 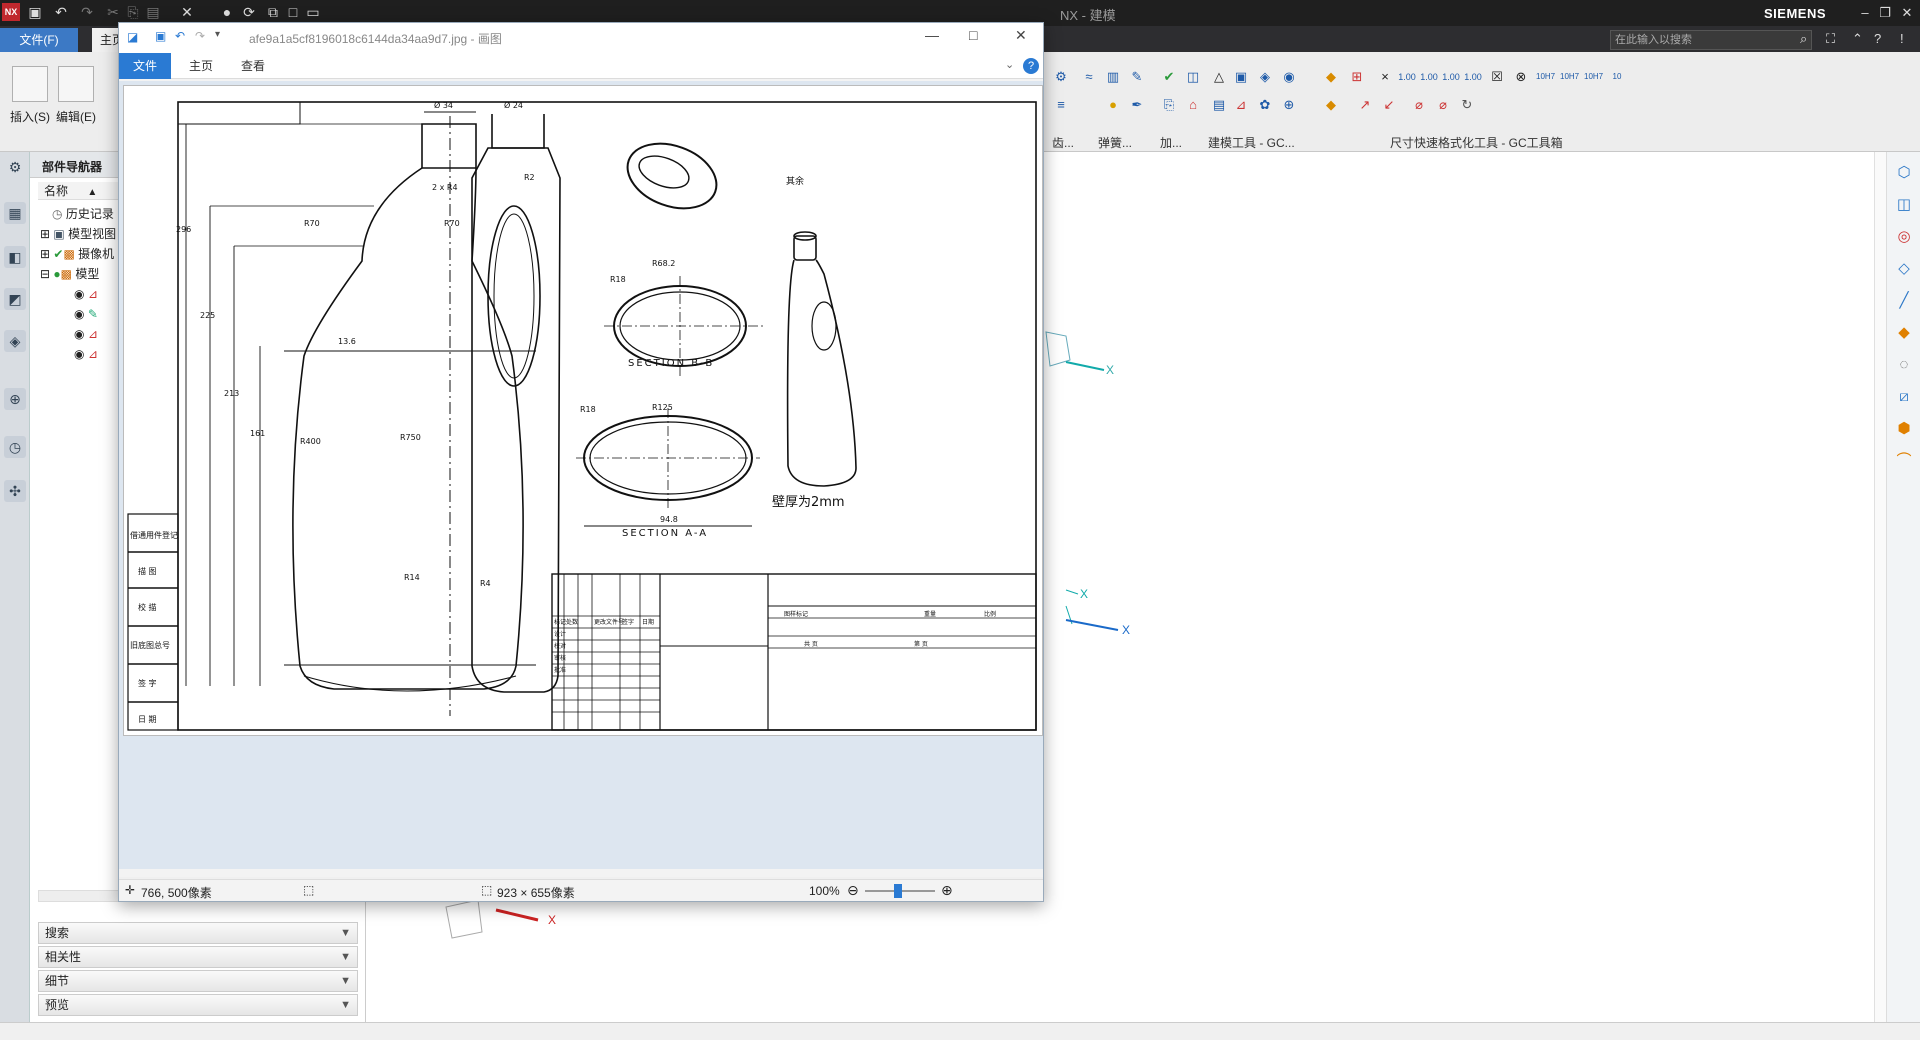 I want to click on customize-qat-icon: ▾, so click(x=217, y=34).